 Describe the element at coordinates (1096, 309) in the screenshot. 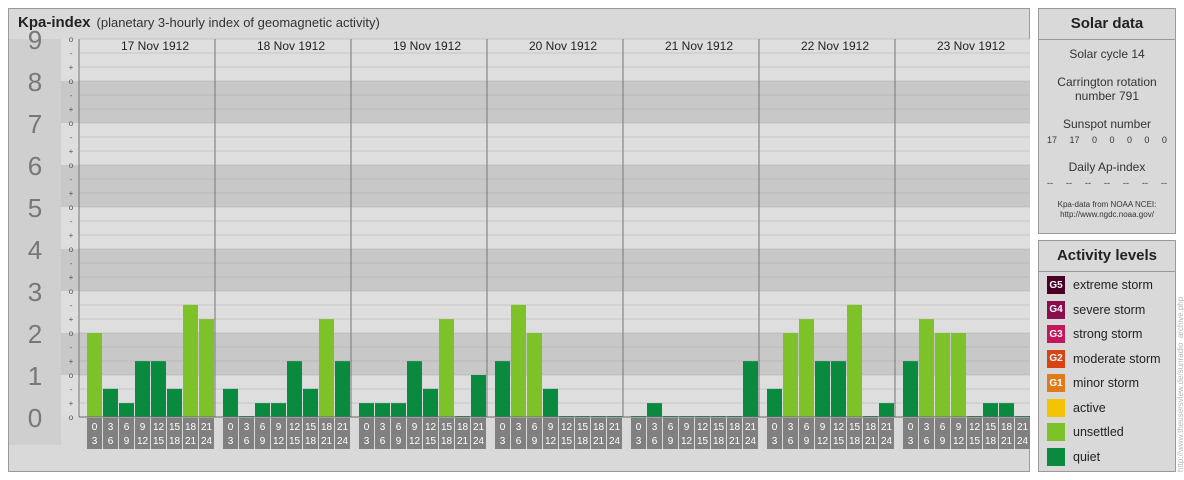

I see `activity-level-severe-storm: G4 severe storm` at that location.